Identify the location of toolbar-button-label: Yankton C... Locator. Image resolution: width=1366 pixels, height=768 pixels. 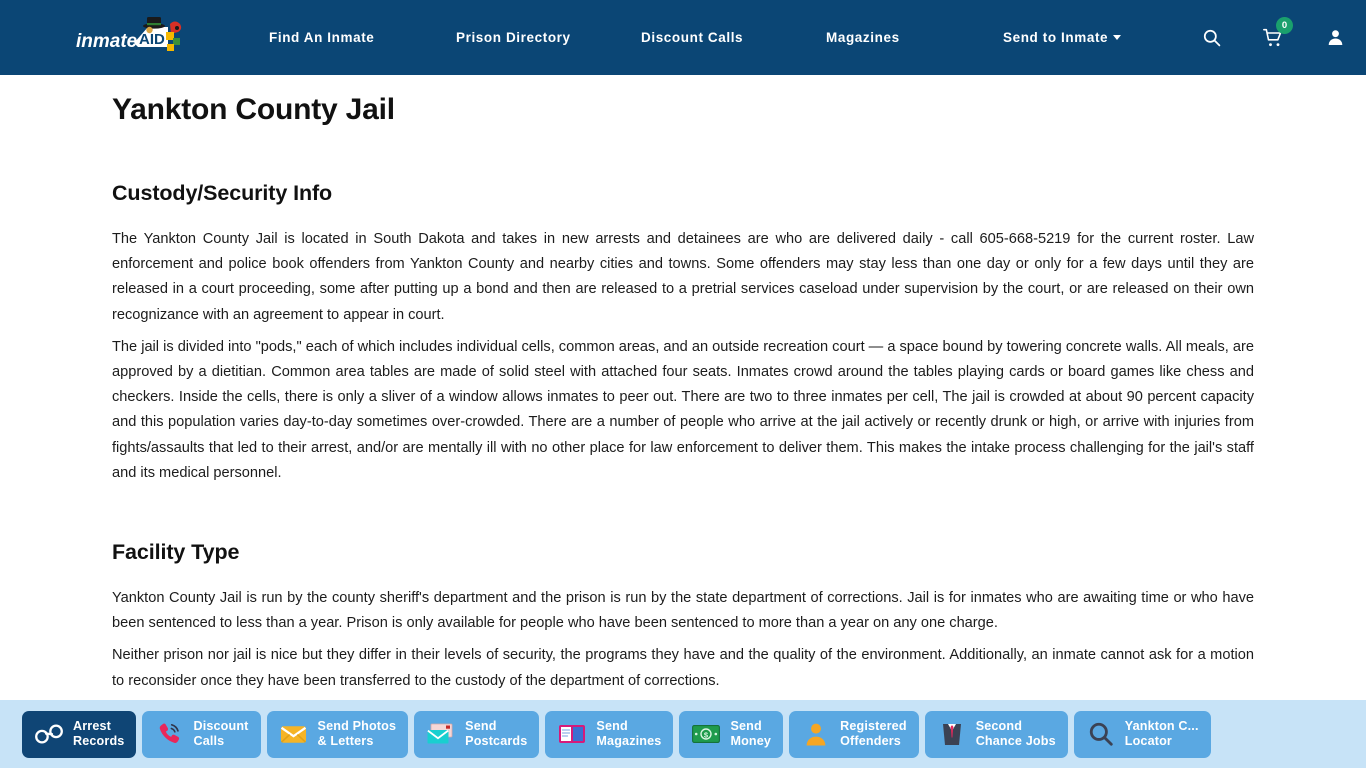
(1161, 733).